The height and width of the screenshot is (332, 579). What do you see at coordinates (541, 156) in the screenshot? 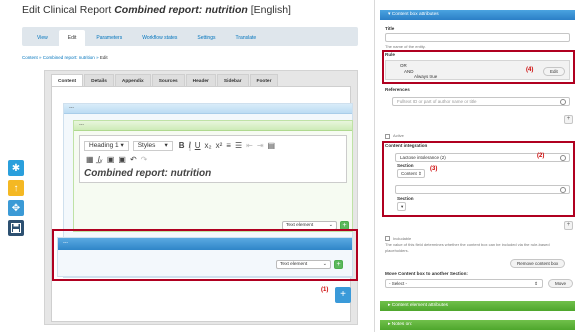
I see `annotation-label-2: (2)` at bounding box center [541, 156].